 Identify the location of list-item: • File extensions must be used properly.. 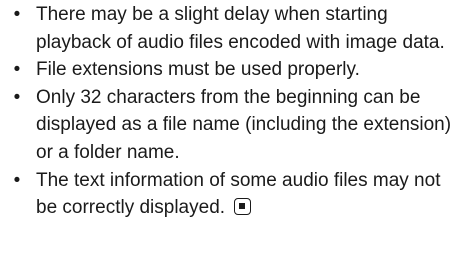
(227, 70).